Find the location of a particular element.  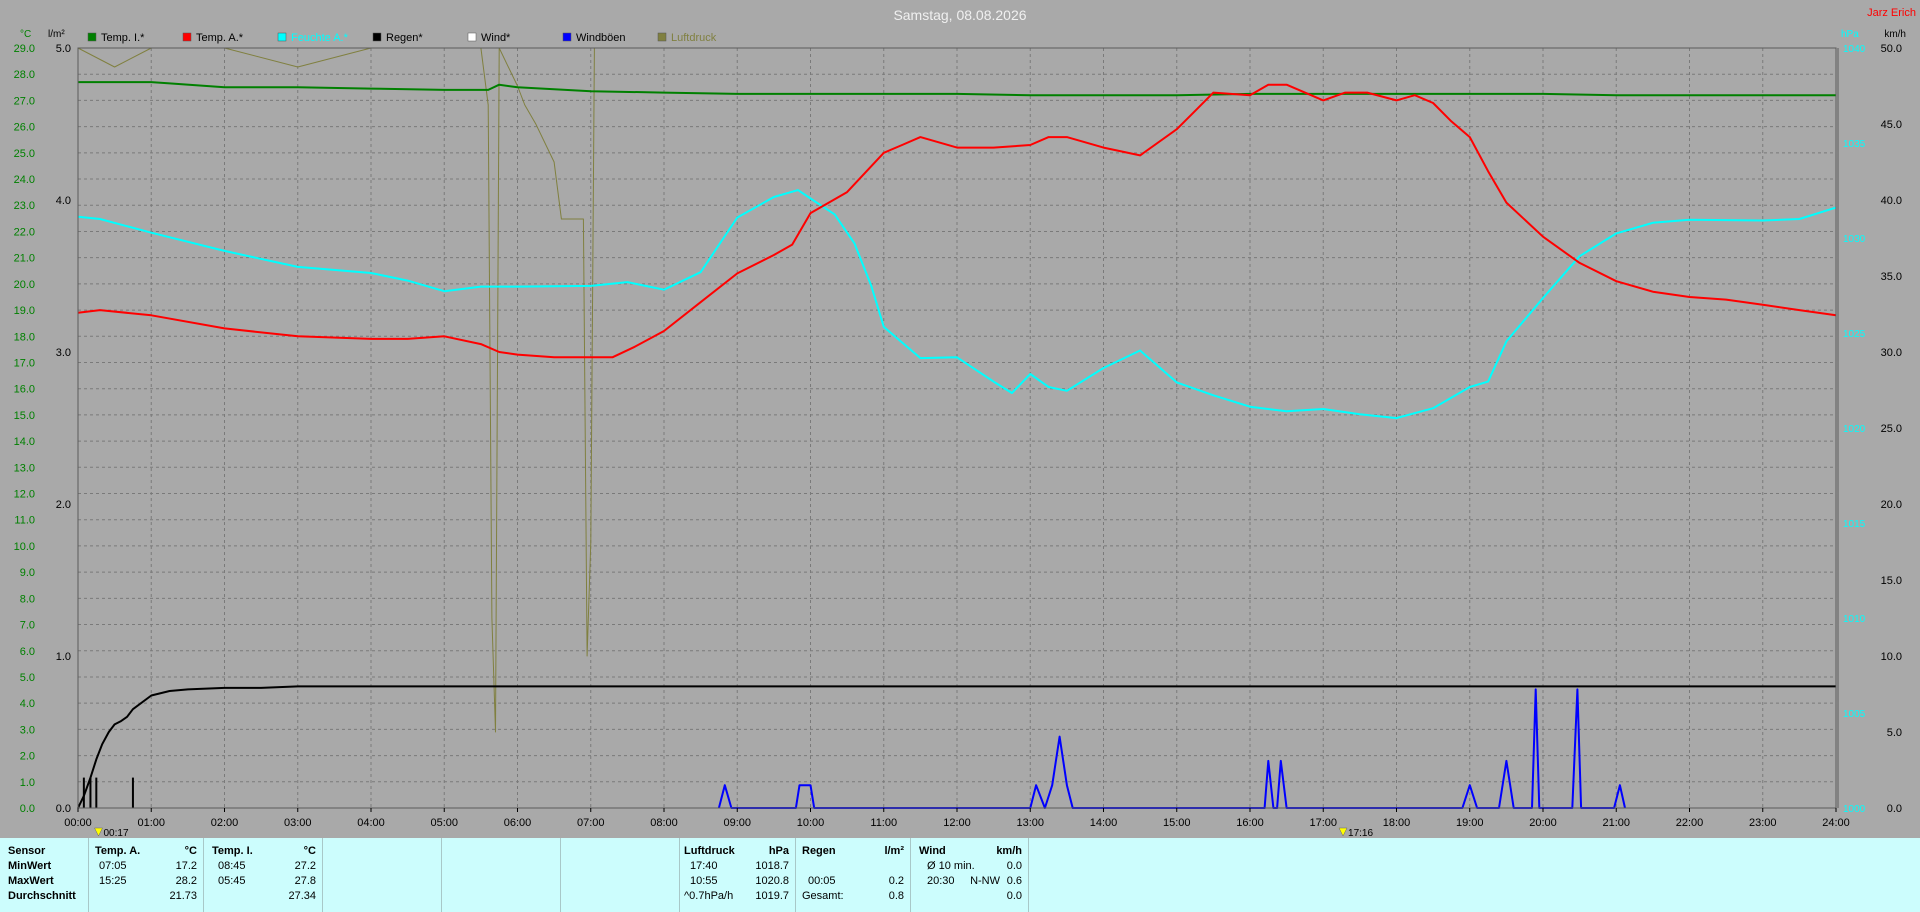

temp-tick-3: 3.0 is located at coordinates (27, 730).